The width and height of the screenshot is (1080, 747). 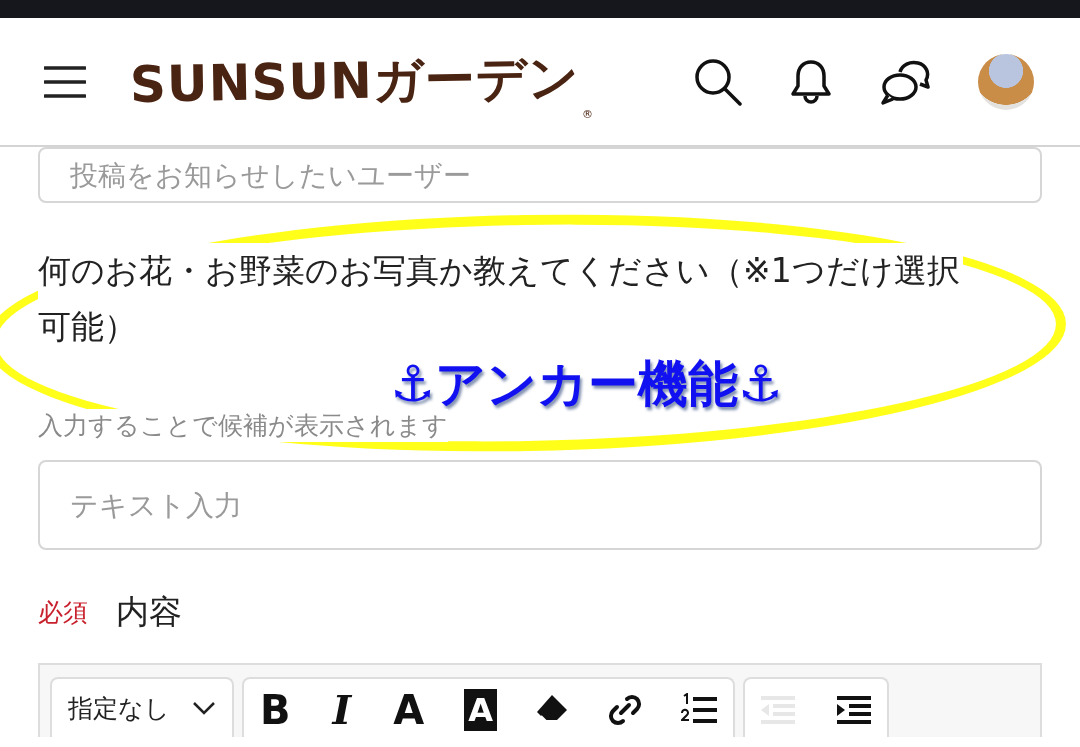 I want to click on mention-field: 投稿をお知らせしたいユーザー, so click(x=540, y=175).